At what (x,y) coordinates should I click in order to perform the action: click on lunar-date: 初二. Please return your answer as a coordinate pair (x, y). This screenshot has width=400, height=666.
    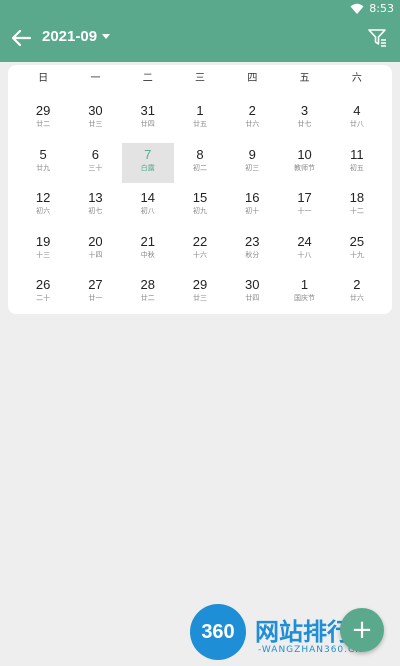
    Looking at the image, I should click on (199, 167).